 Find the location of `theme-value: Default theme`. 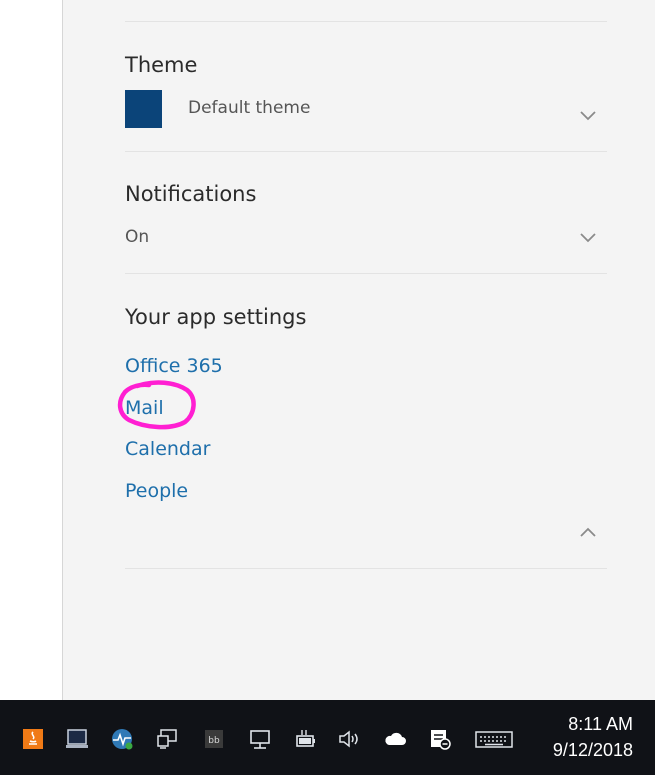

theme-value: Default theme is located at coordinates (249, 108).